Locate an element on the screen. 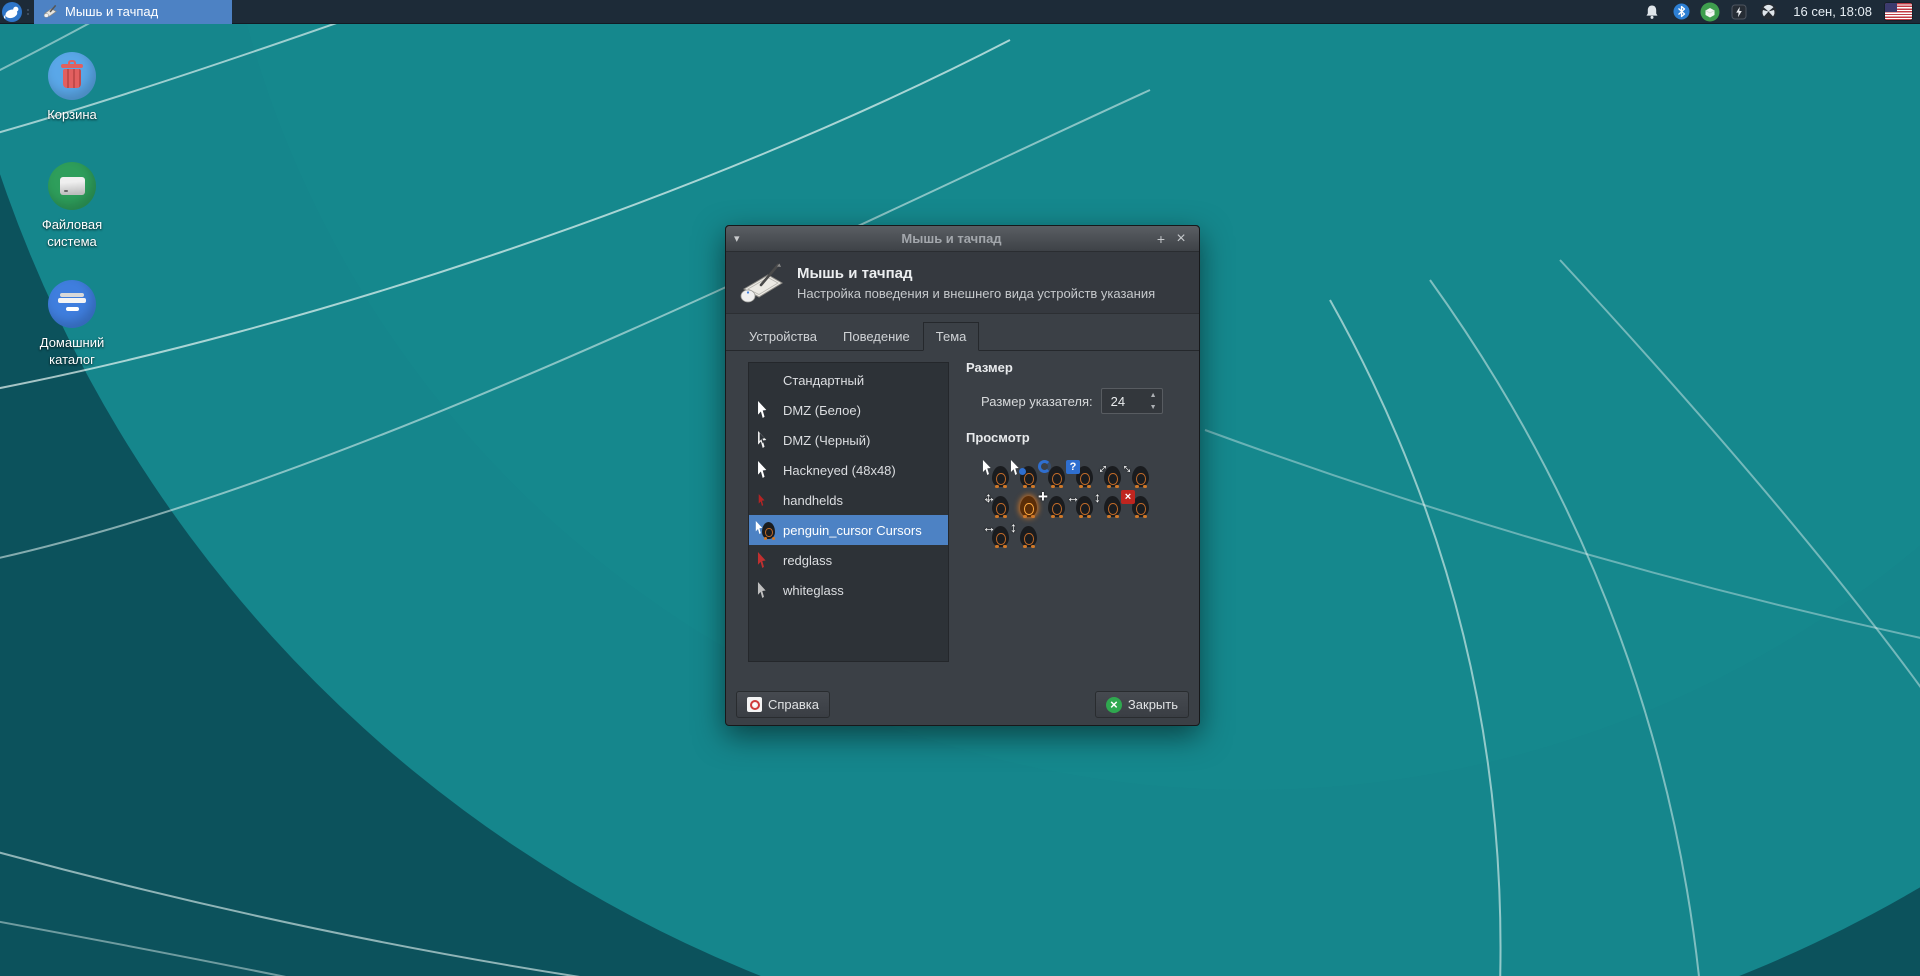  cursor-size-spinbox: ▲ ▼ is located at coordinates (1131, 401).